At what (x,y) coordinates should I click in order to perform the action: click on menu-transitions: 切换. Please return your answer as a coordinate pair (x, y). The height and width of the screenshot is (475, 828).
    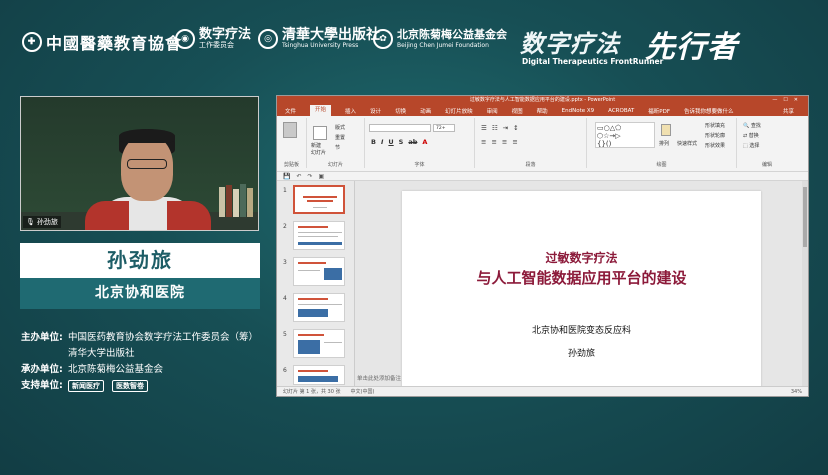
    Looking at the image, I should click on (400, 111).